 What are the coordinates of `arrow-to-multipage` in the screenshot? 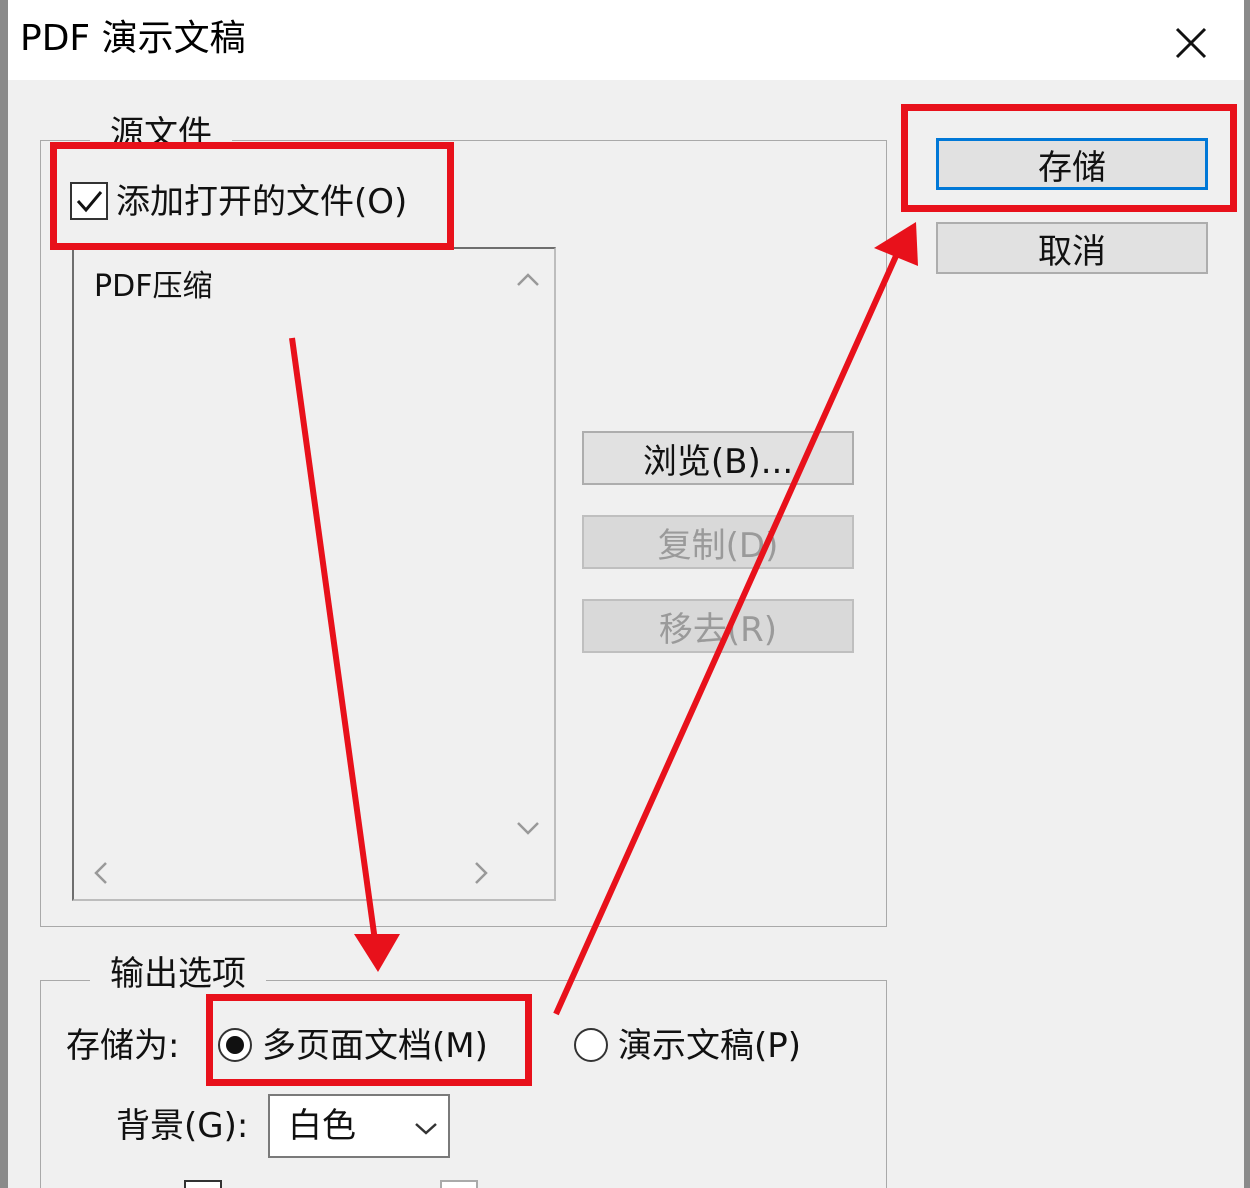 It's located at (334, 643).